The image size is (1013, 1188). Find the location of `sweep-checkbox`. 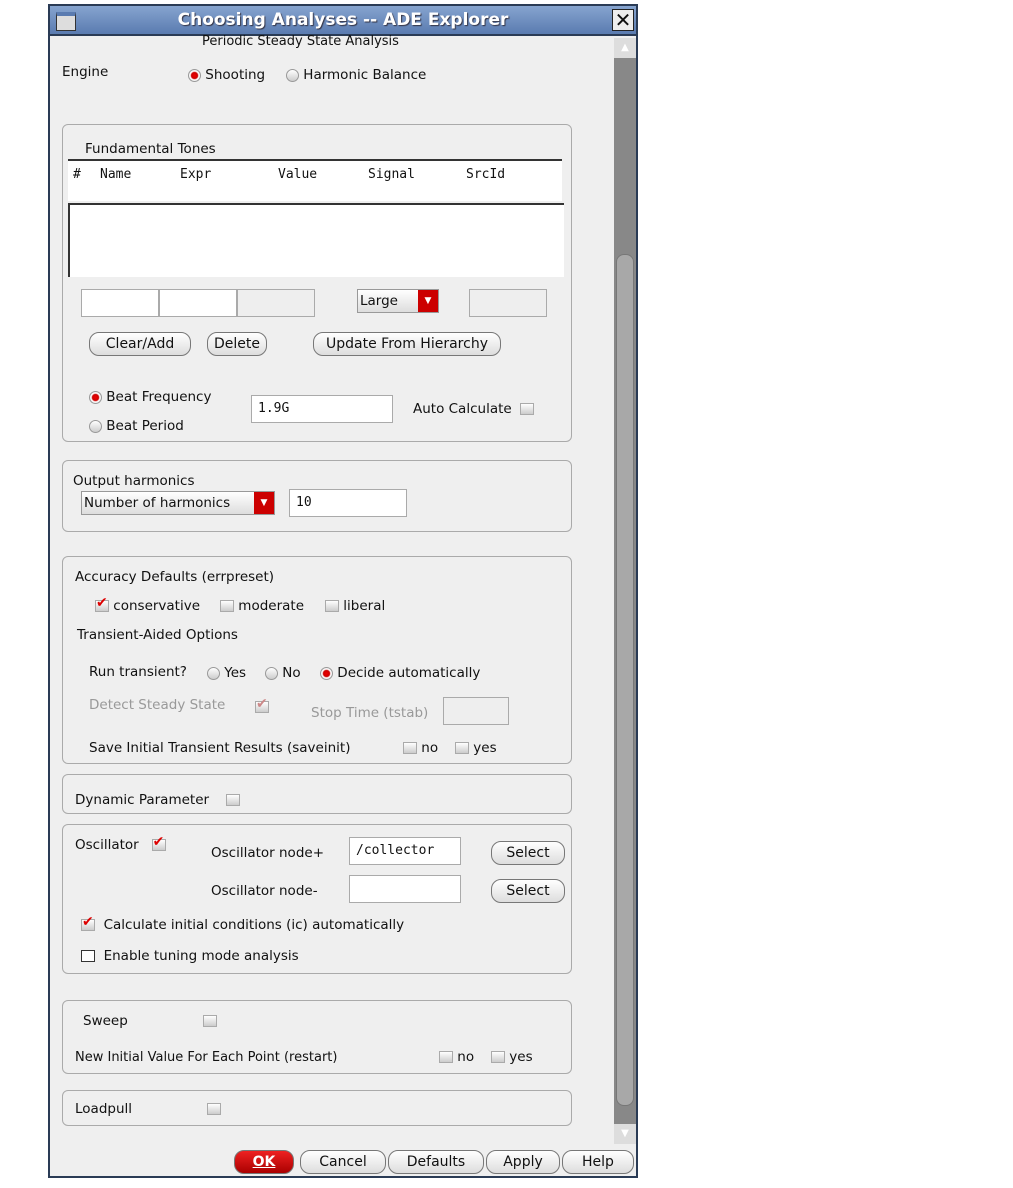

sweep-checkbox is located at coordinates (210, 1021).